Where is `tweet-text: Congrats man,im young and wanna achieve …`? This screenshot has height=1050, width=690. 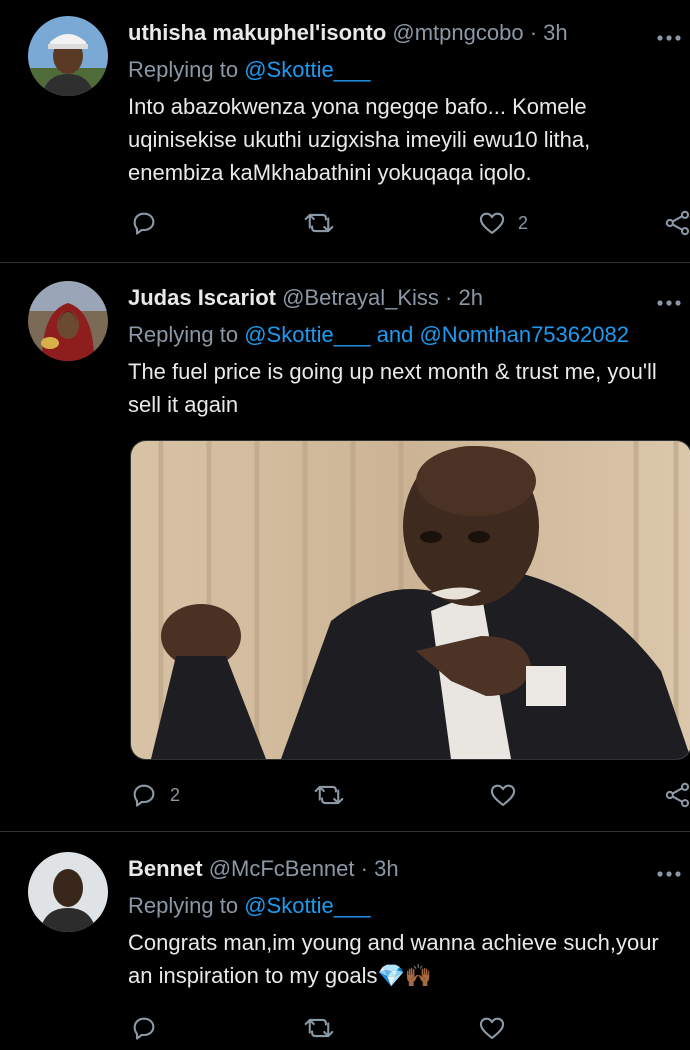 tweet-text: Congrats man,im young and wanna achieve … is located at coordinates (393, 959).